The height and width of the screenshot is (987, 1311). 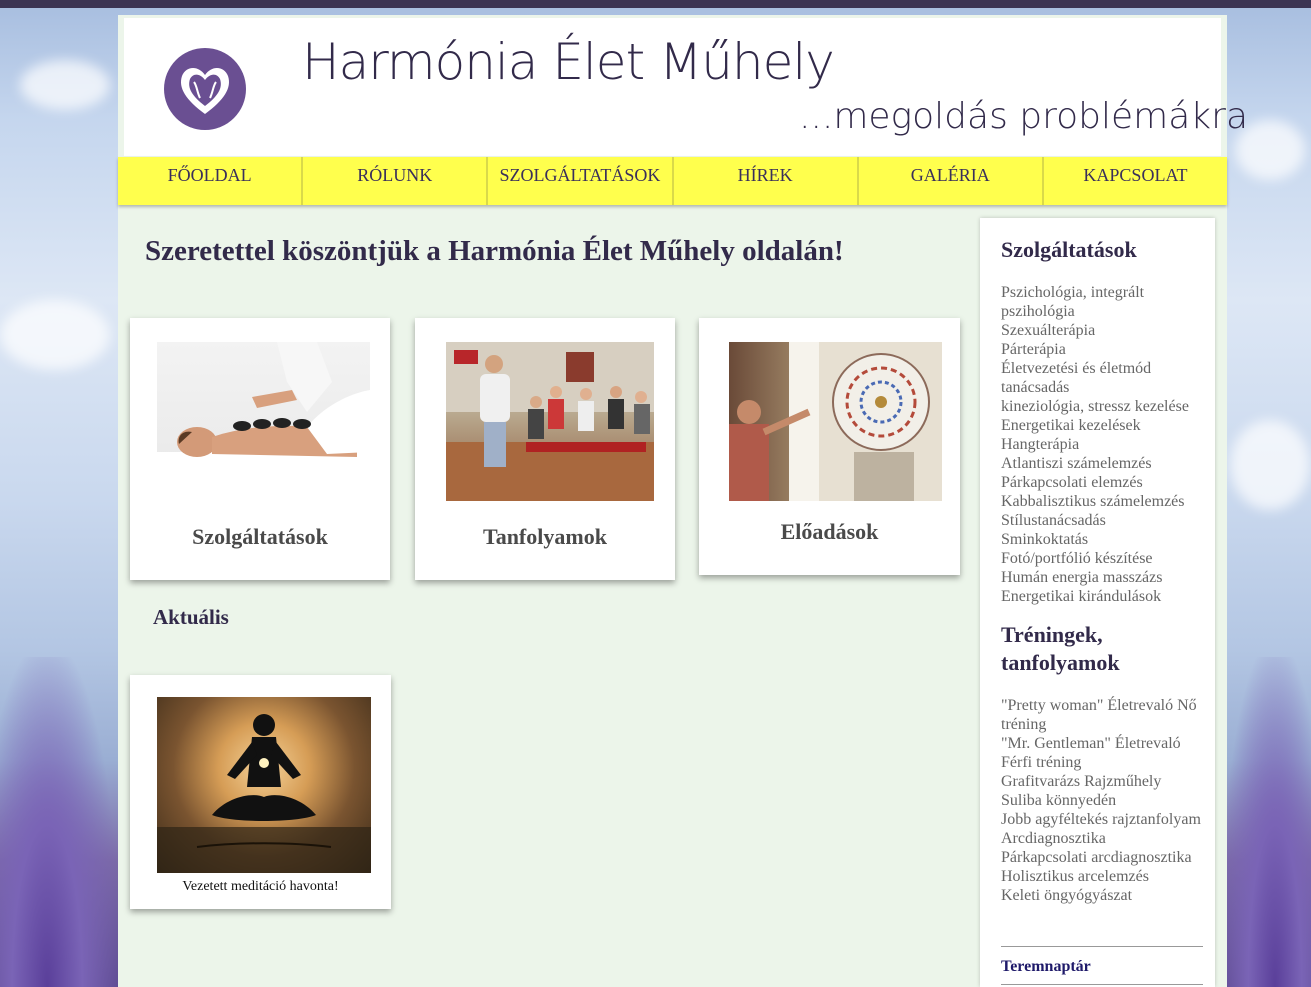 What do you see at coordinates (1101, 857) in the screenshot?
I see `sidebar-training-item: Párkapcsolati arcdiagnosztika` at bounding box center [1101, 857].